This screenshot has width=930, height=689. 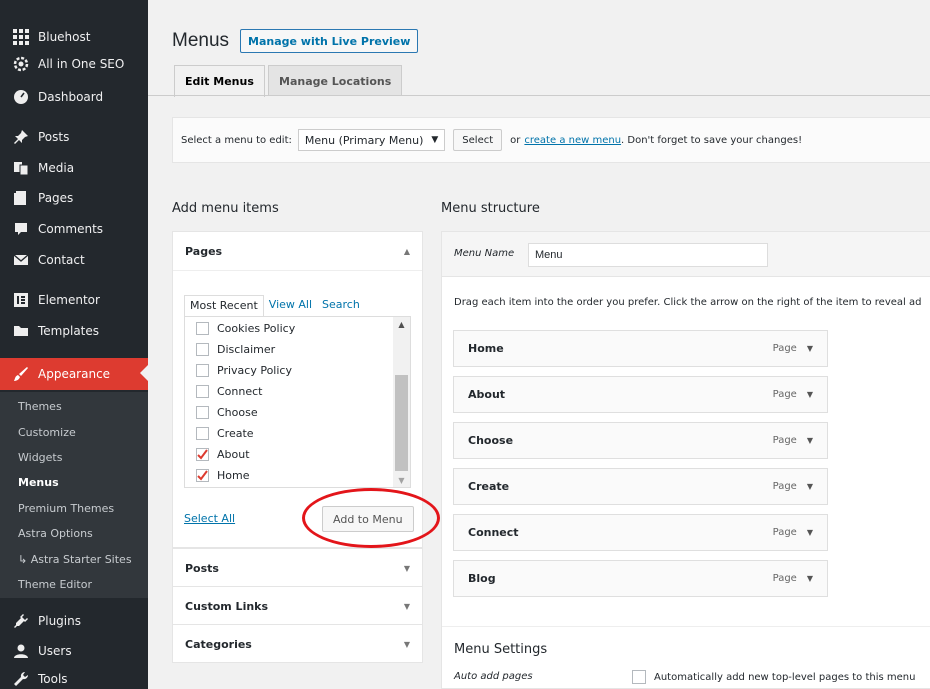 I want to click on page-label: Cookies Policy, so click(x=256, y=328).